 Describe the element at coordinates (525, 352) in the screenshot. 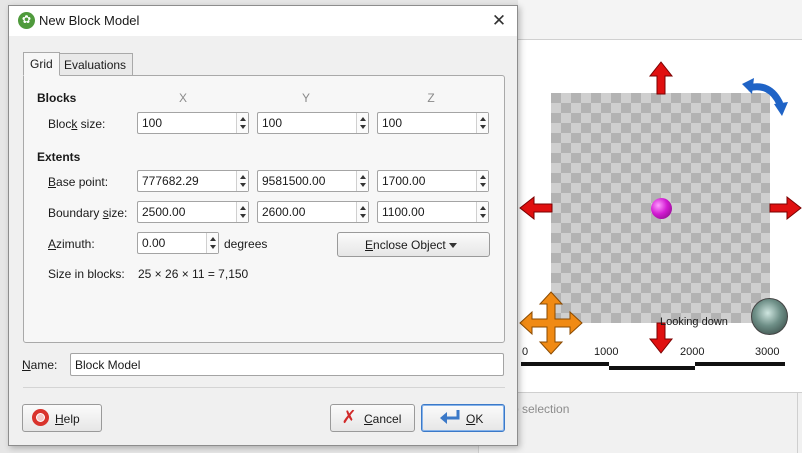

I see `scale-label: 0` at that location.